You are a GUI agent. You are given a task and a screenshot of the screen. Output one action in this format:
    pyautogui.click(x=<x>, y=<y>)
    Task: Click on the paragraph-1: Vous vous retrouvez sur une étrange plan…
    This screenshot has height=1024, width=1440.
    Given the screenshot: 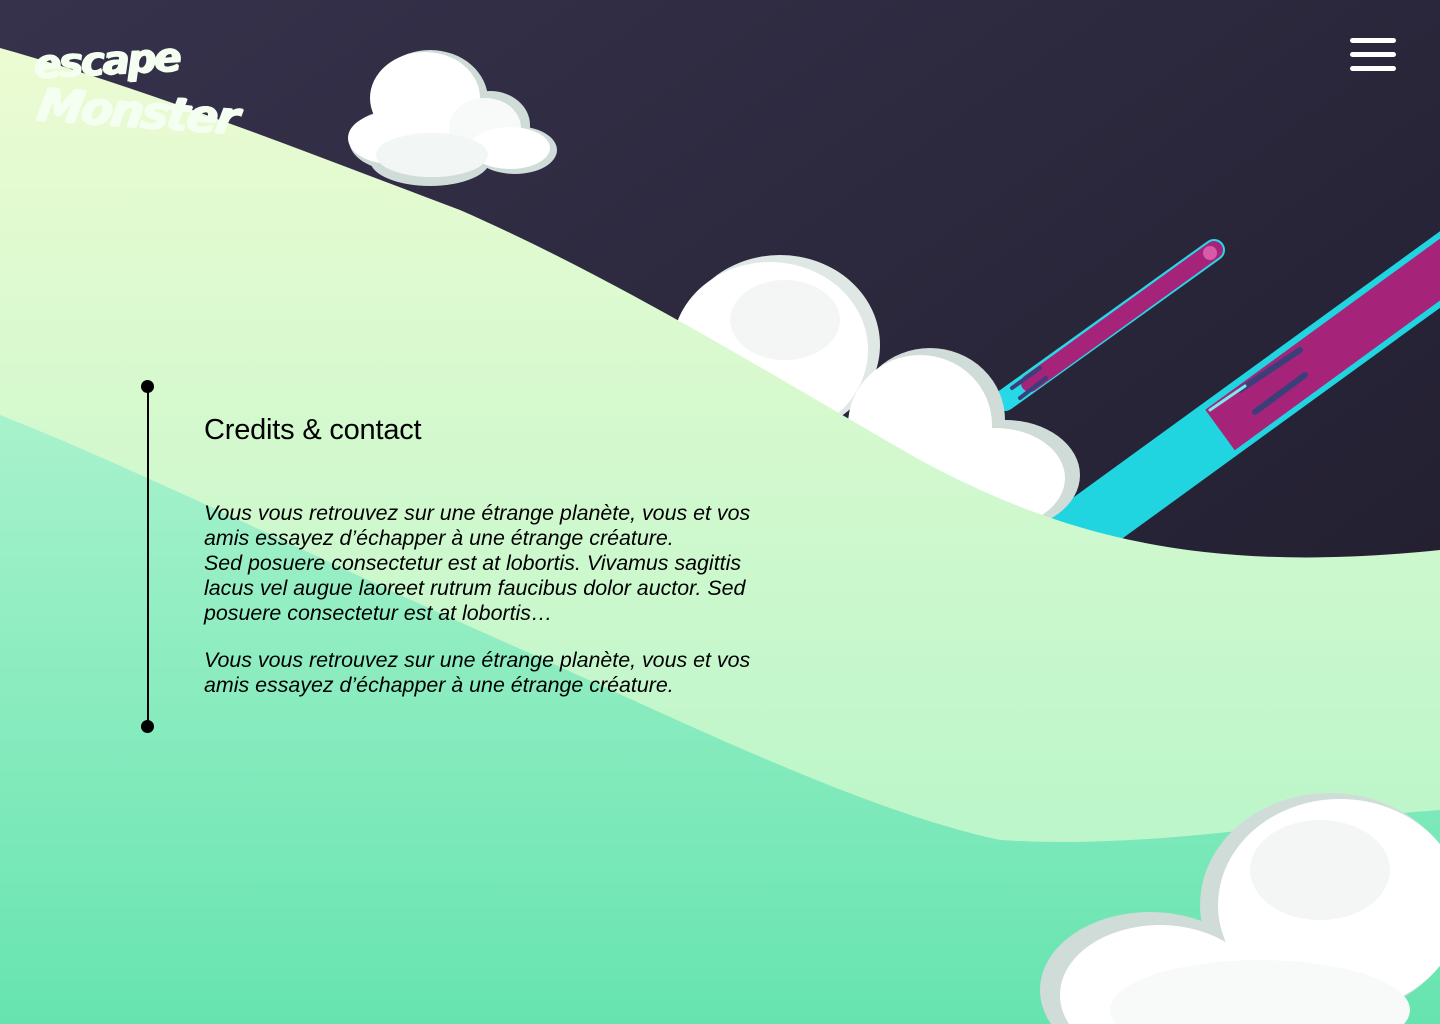 What is the action you would take?
    pyautogui.click(x=477, y=563)
    